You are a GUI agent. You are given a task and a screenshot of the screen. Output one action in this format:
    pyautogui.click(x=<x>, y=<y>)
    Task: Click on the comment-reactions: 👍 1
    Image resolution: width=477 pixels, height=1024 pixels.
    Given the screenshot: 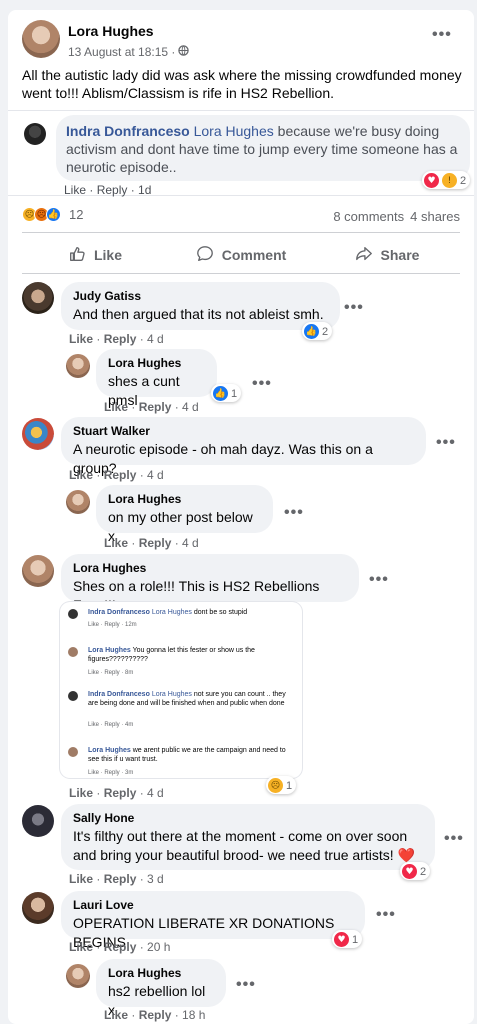 What is the action you would take?
    pyautogui.click(x=226, y=393)
    